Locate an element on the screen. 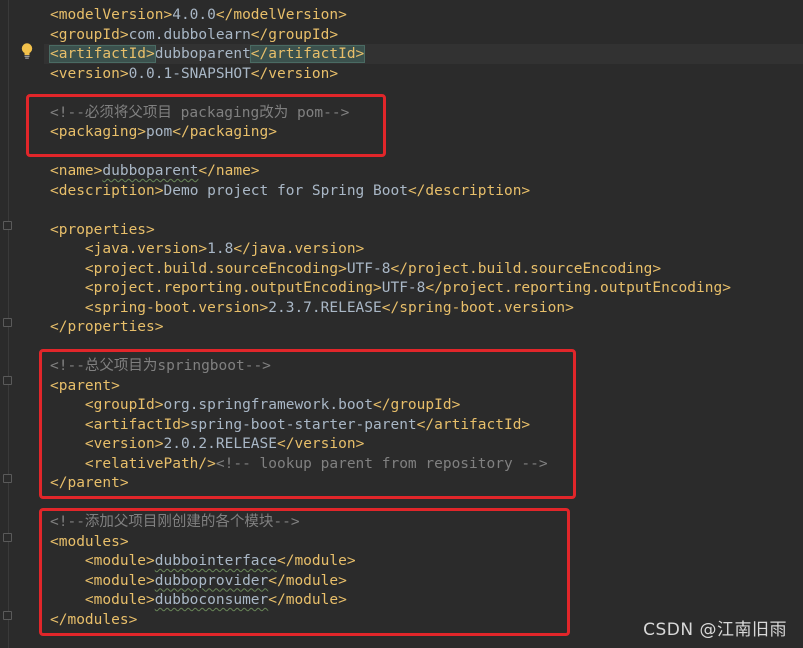 This screenshot has width=803, height=648. code-line: <groupId>com.dubbolearn</groupId> is located at coordinates (194, 35).